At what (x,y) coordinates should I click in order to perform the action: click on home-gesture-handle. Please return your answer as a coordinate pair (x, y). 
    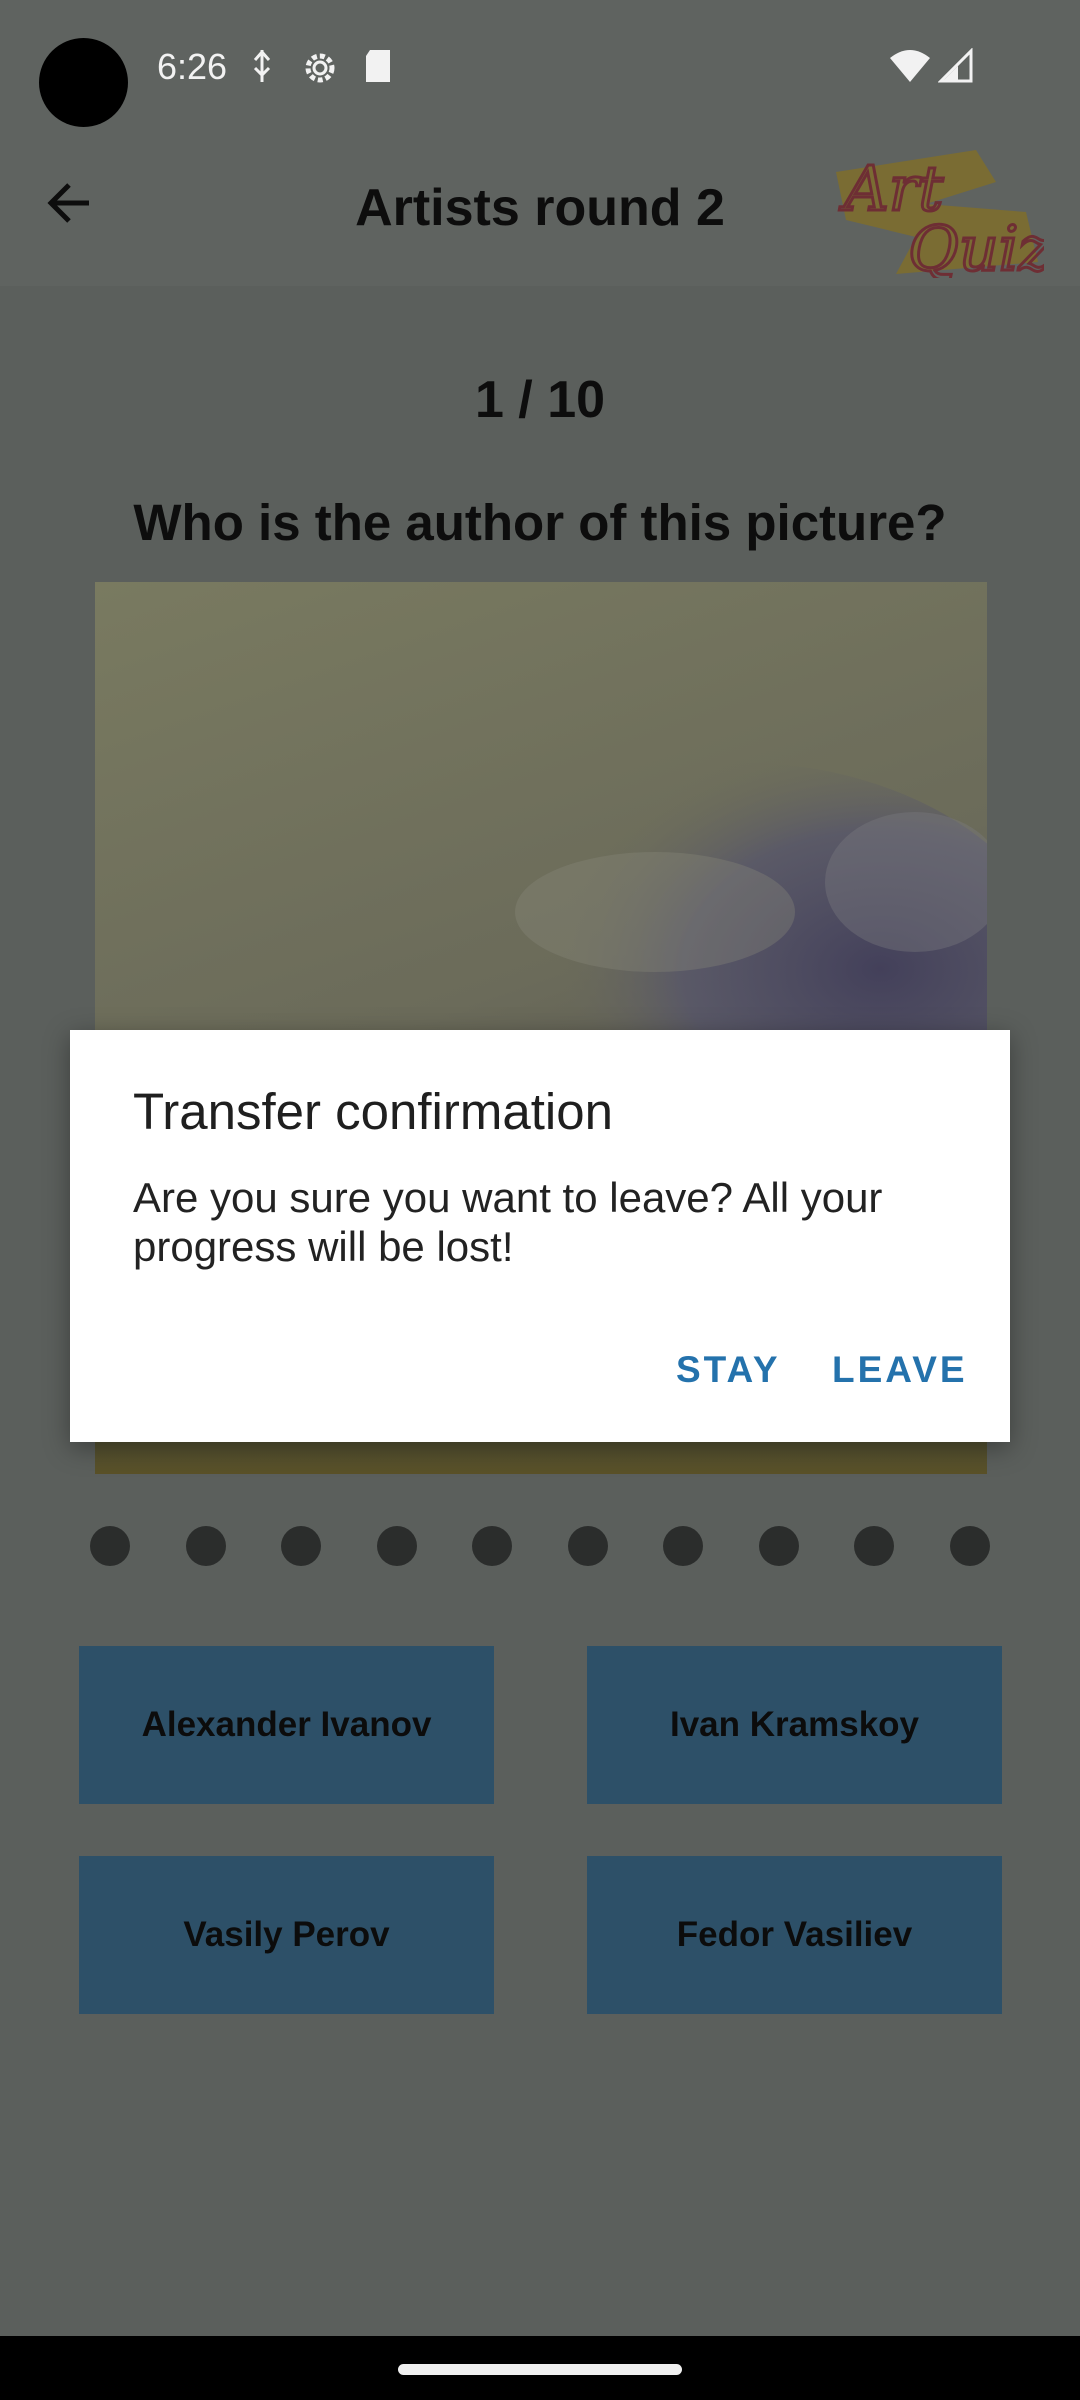
    Looking at the image, I should click on (540, 2369).